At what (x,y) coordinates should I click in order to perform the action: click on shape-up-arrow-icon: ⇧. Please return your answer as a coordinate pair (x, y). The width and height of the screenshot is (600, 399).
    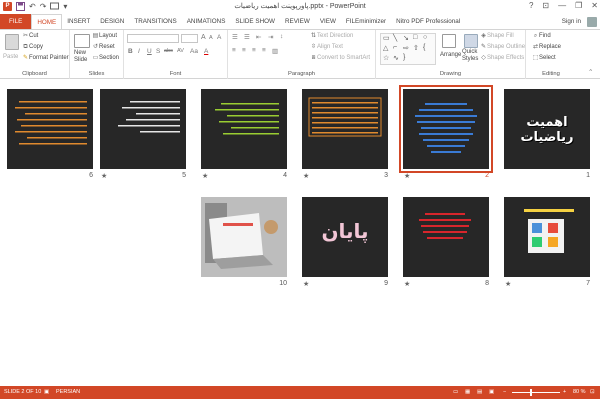
    Looking at the image, I should click on (416, 48).